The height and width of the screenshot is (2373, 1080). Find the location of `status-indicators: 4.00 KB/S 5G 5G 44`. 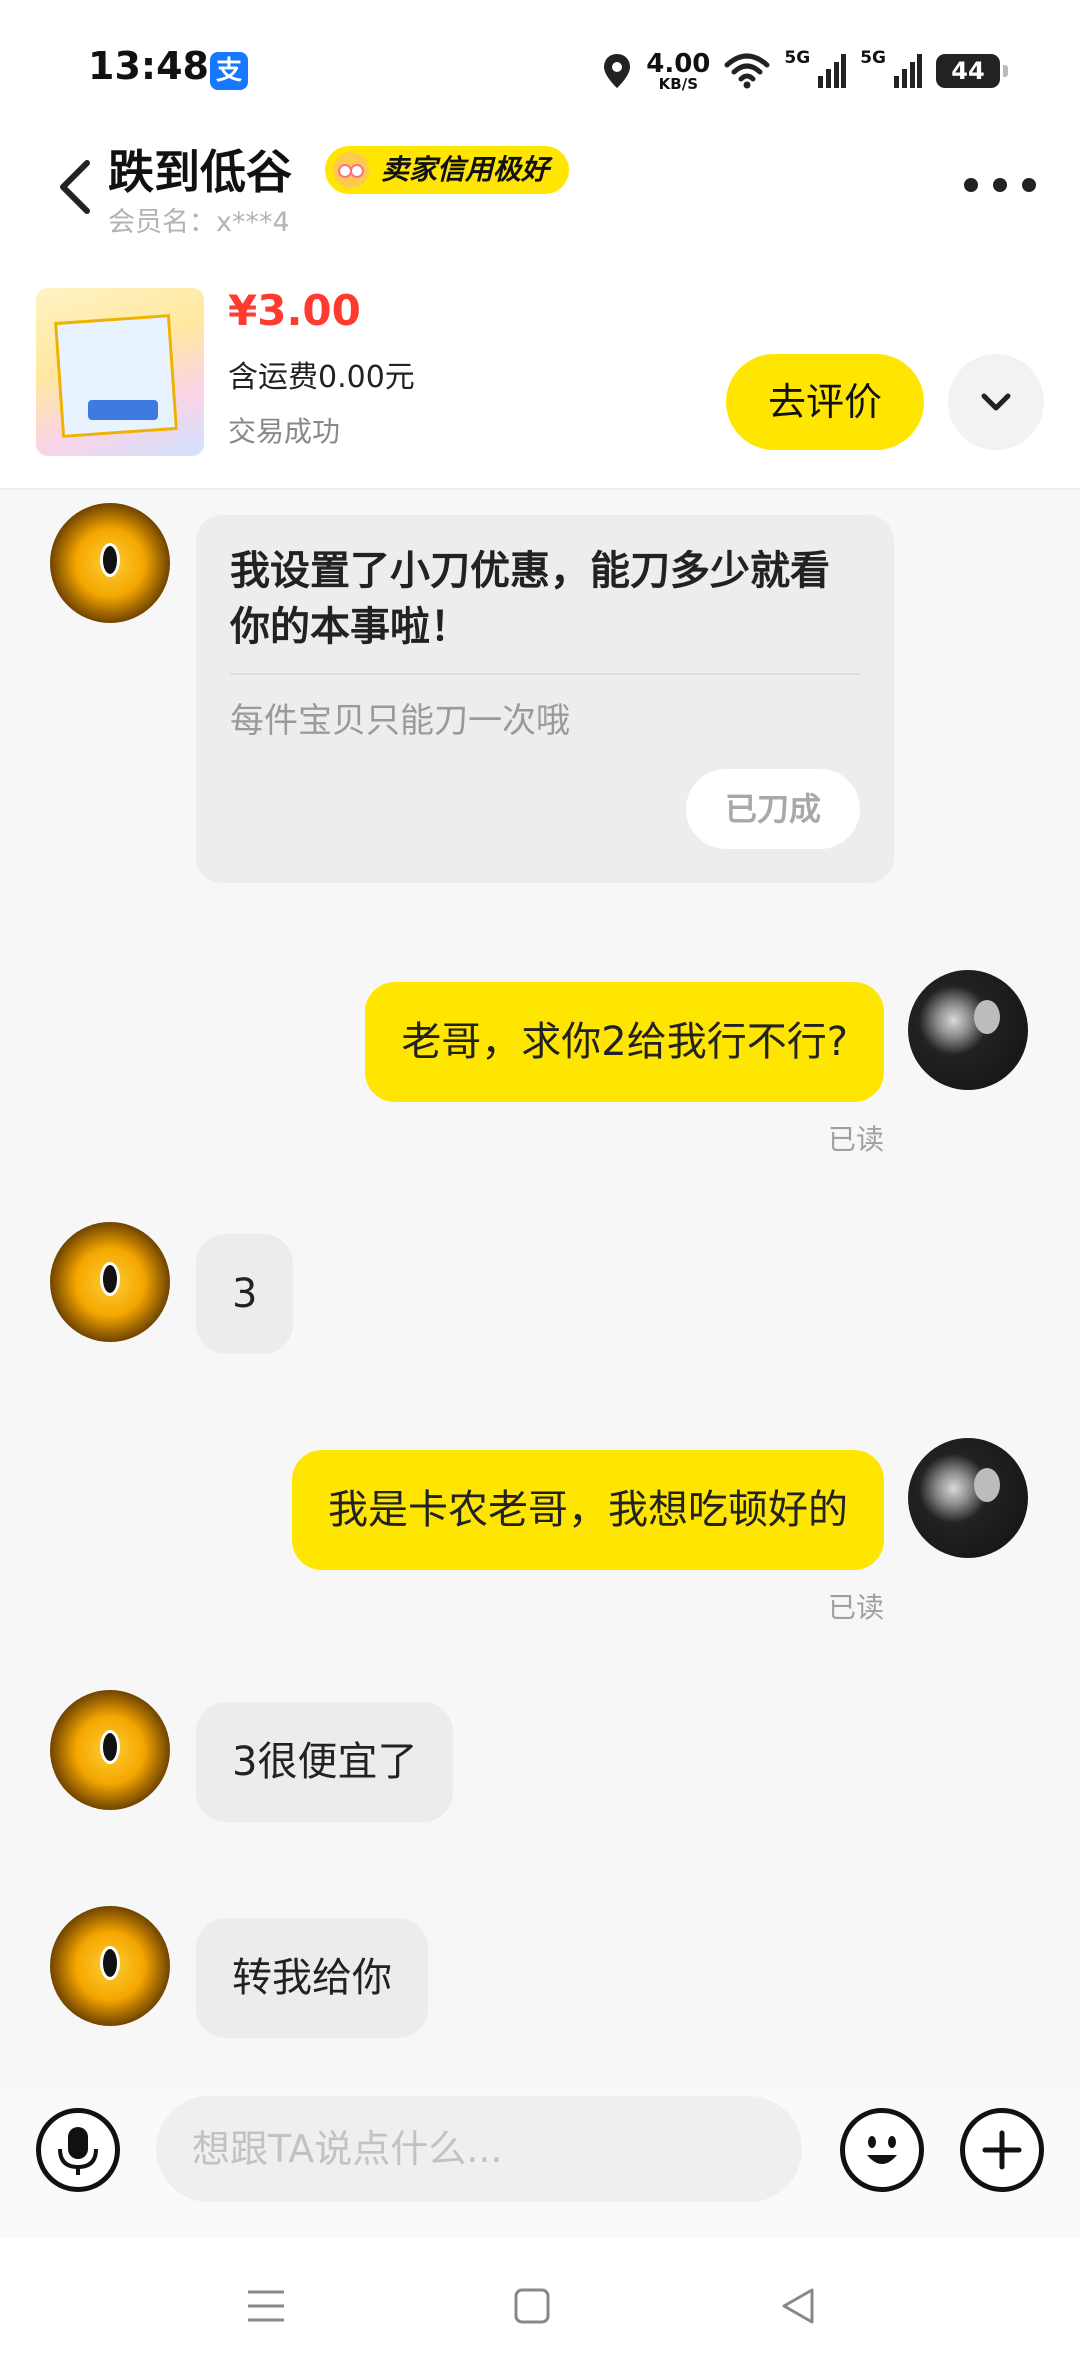

status-indicators: 4.00 KB/S 5G 5G 44 is located at coordinates (805, 71).